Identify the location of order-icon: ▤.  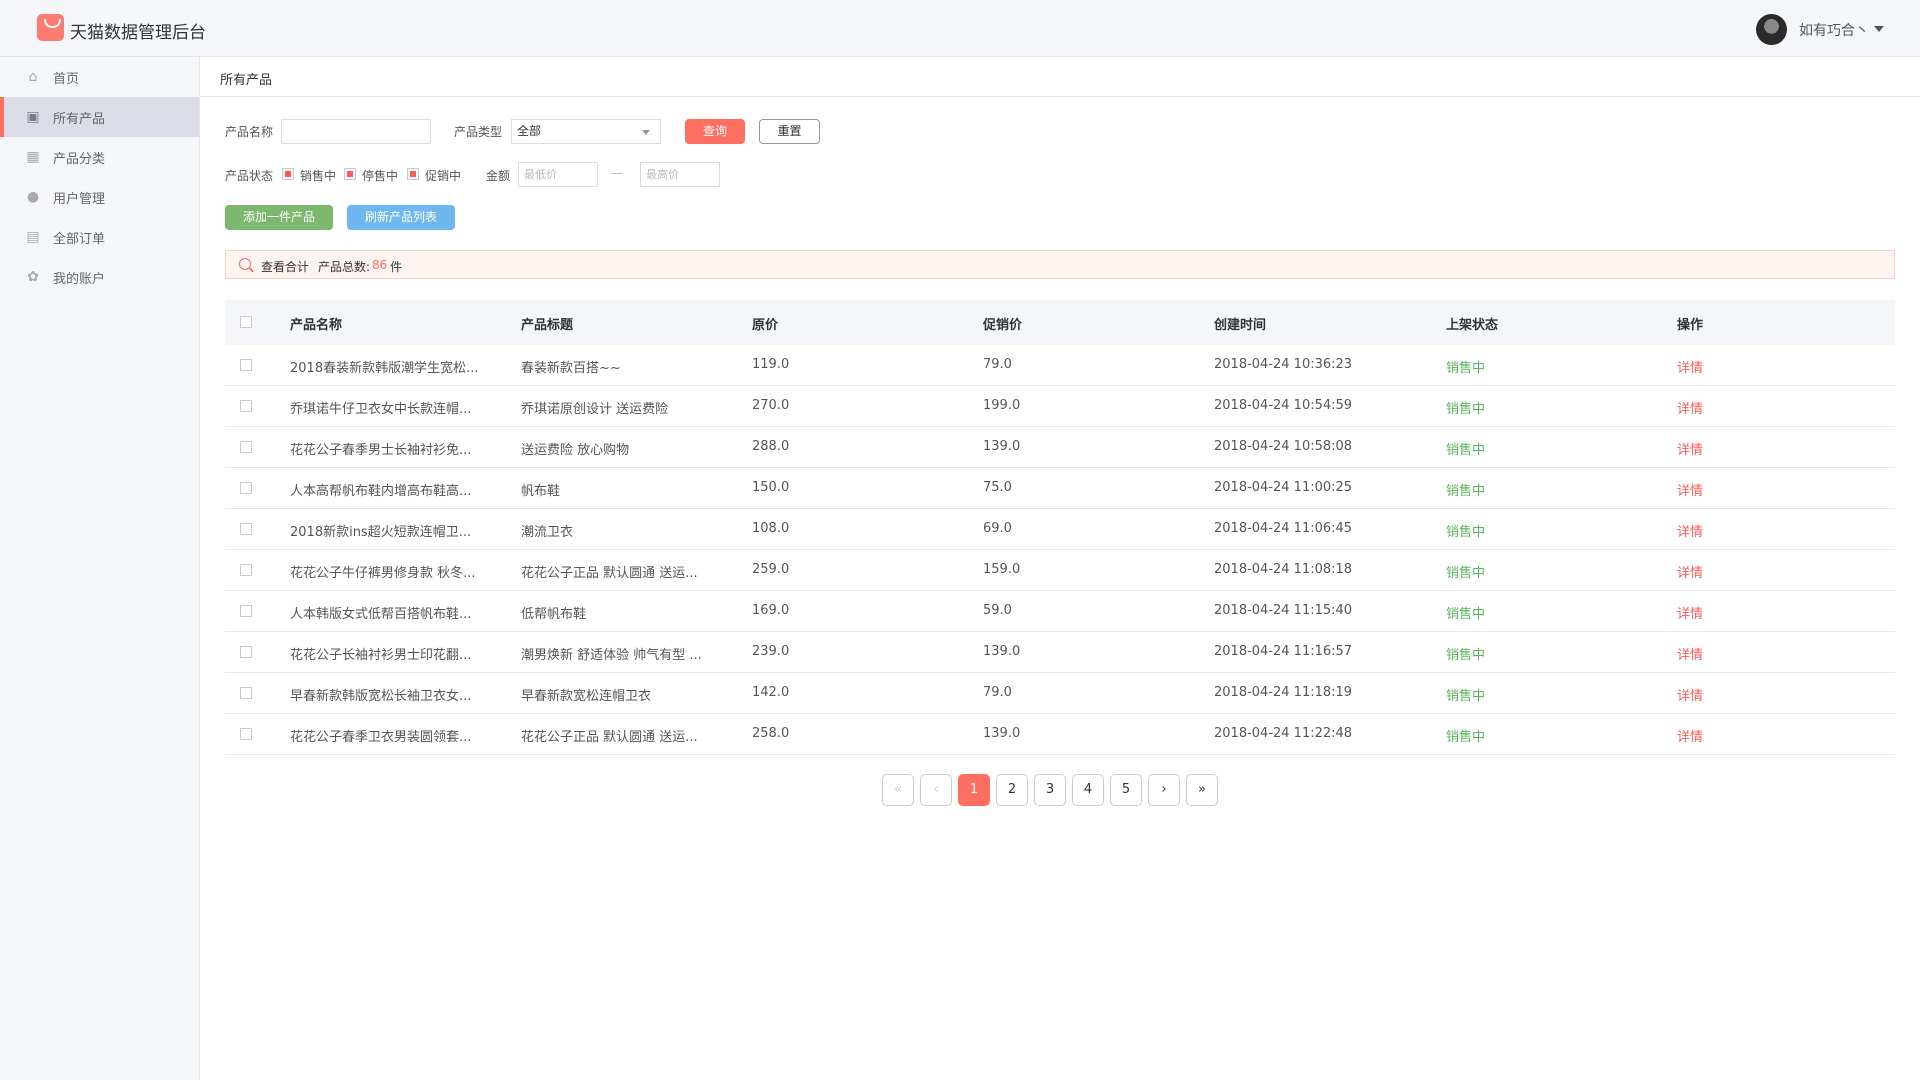
(33, 237).